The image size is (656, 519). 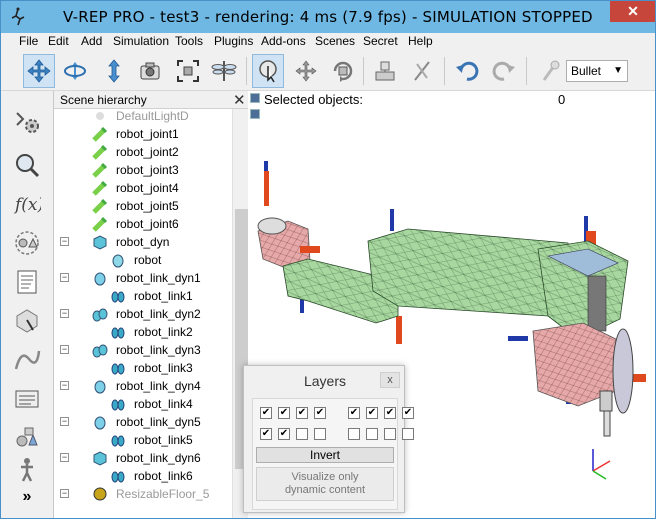 I want to click on redo-icon, so click(x=504, y=71).